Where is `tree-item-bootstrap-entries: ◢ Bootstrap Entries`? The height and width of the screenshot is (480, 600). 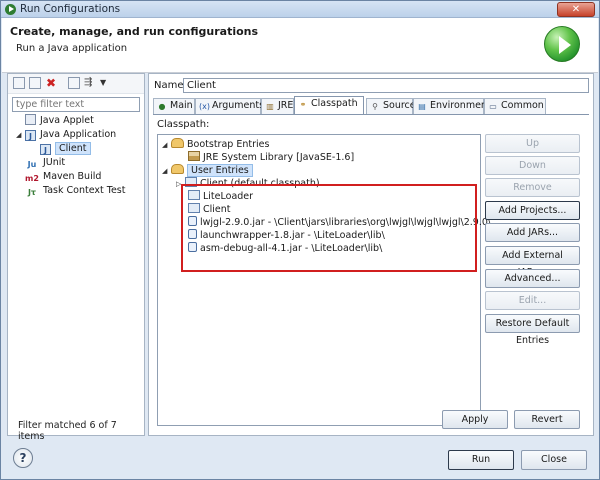 tree-item-bootstrap-entries: ◢ Bootstrap Entries is located at coordinates (215, 144).